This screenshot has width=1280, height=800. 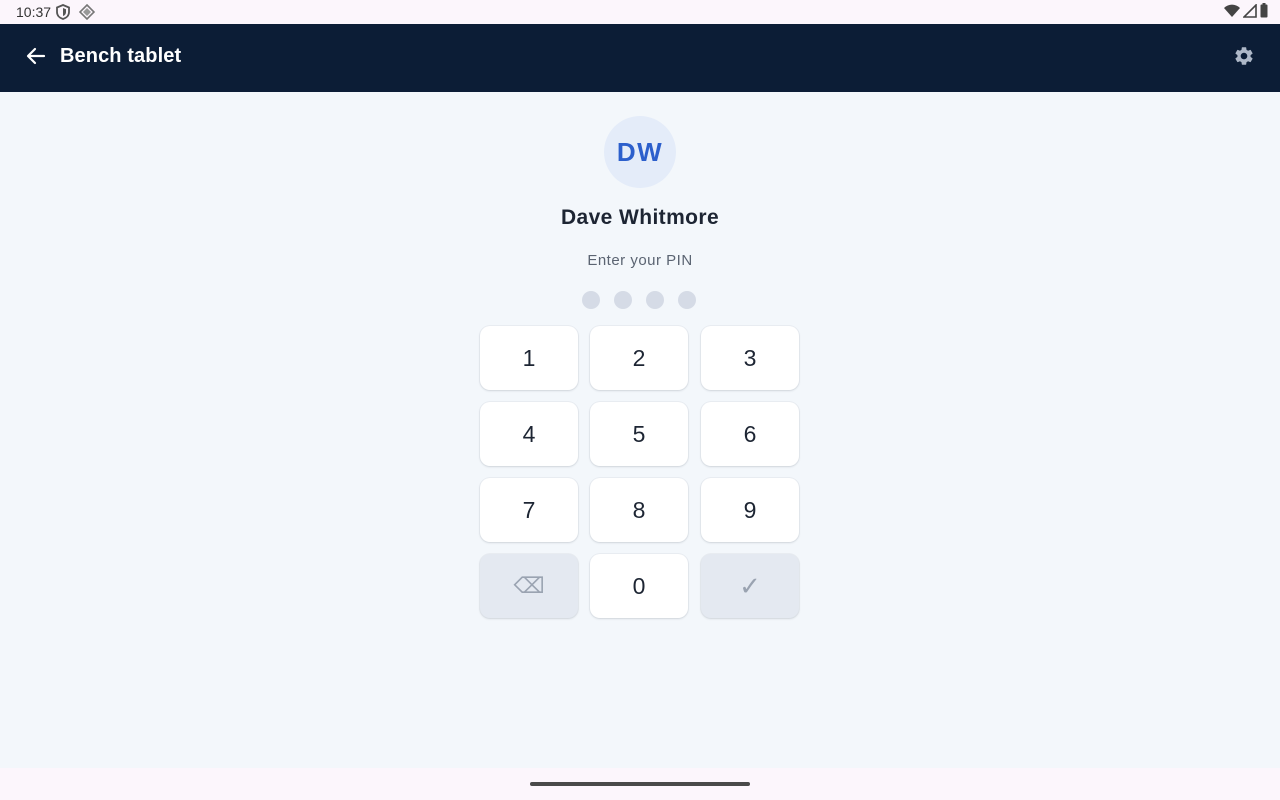 I want to click on backspace-button: ⌫, so click(x=529, y=586).